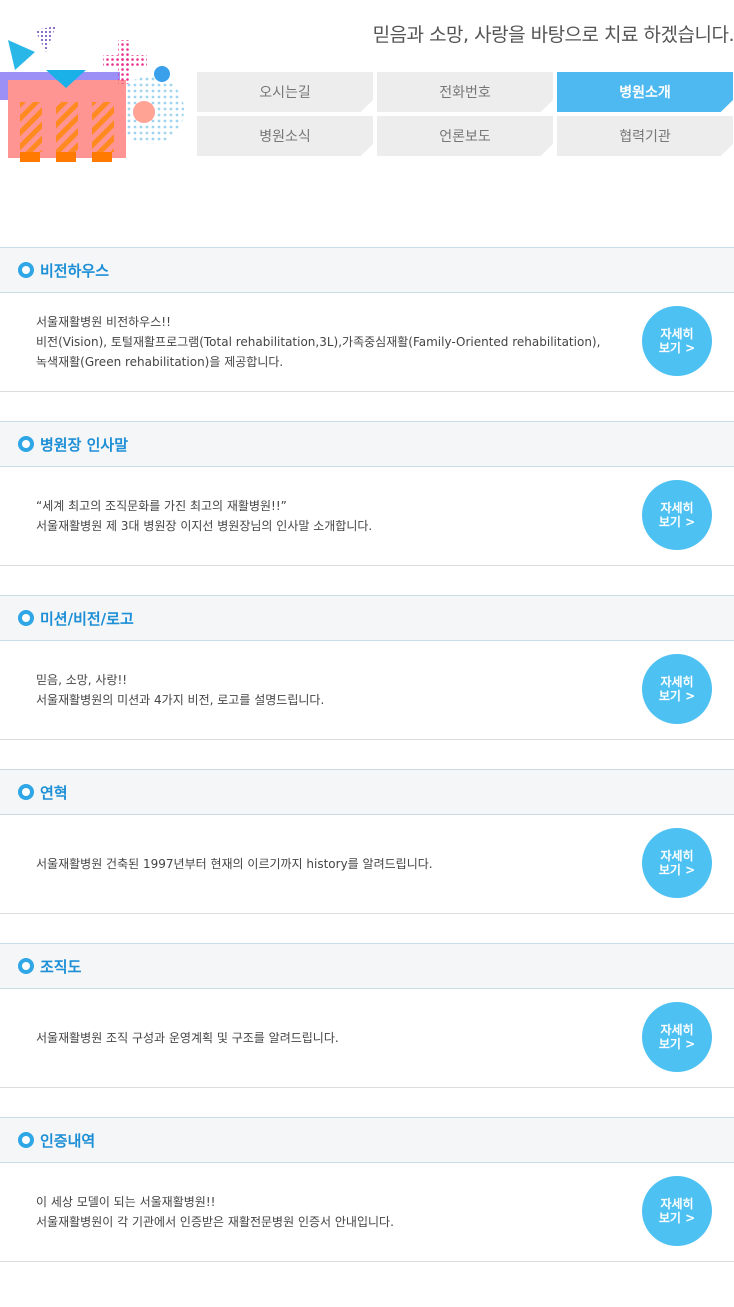 This screenshot has width=734, height=1307. What do you see at coordinates (187, 1038) in the screenshot?
I see `description-line: 서울재활병원 조직 구성과 운영계획 및 구조를 알려드립니다.` at bounding box center [187, 1038].